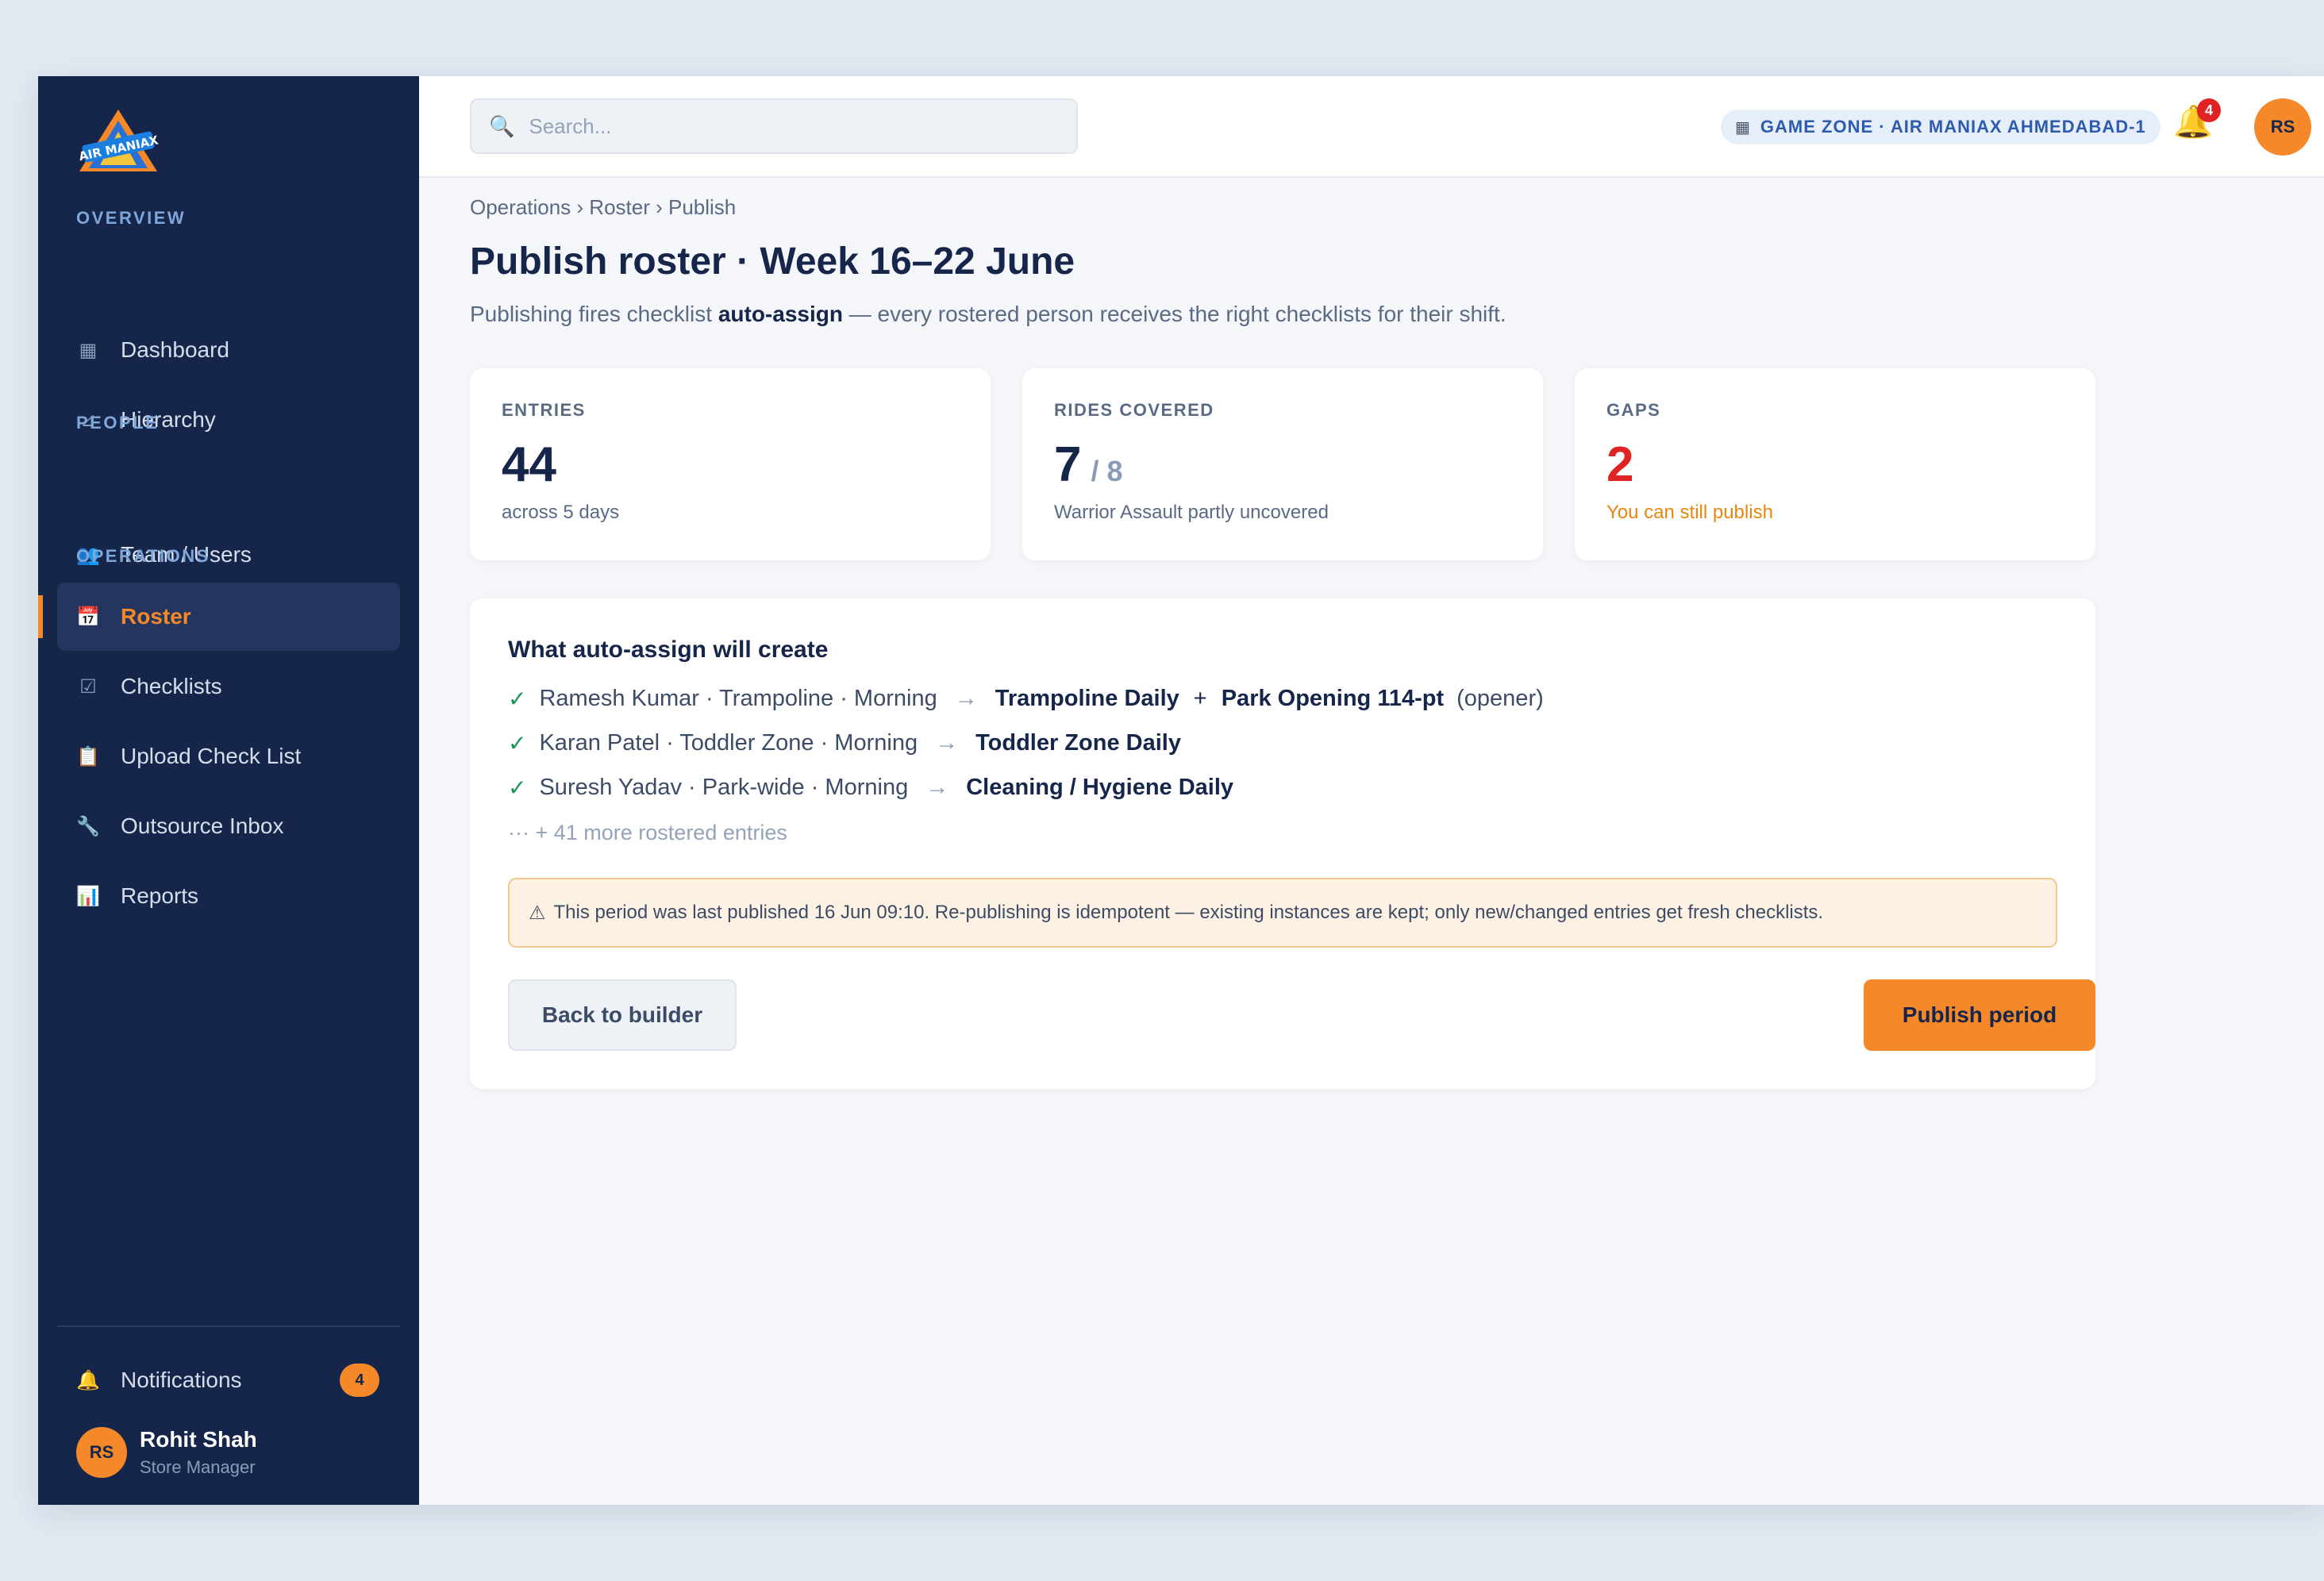  What do you see at coordinates (728, 742) in the screenshot?
I see `assignee: Karan Patel · Toddler Zone · Morning` at bounding box center [728, 742].